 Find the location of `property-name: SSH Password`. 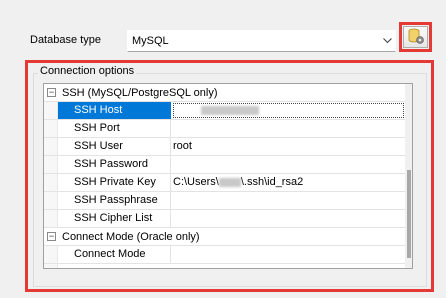

property-name: SSH Password is located at coordinates (114, 164).